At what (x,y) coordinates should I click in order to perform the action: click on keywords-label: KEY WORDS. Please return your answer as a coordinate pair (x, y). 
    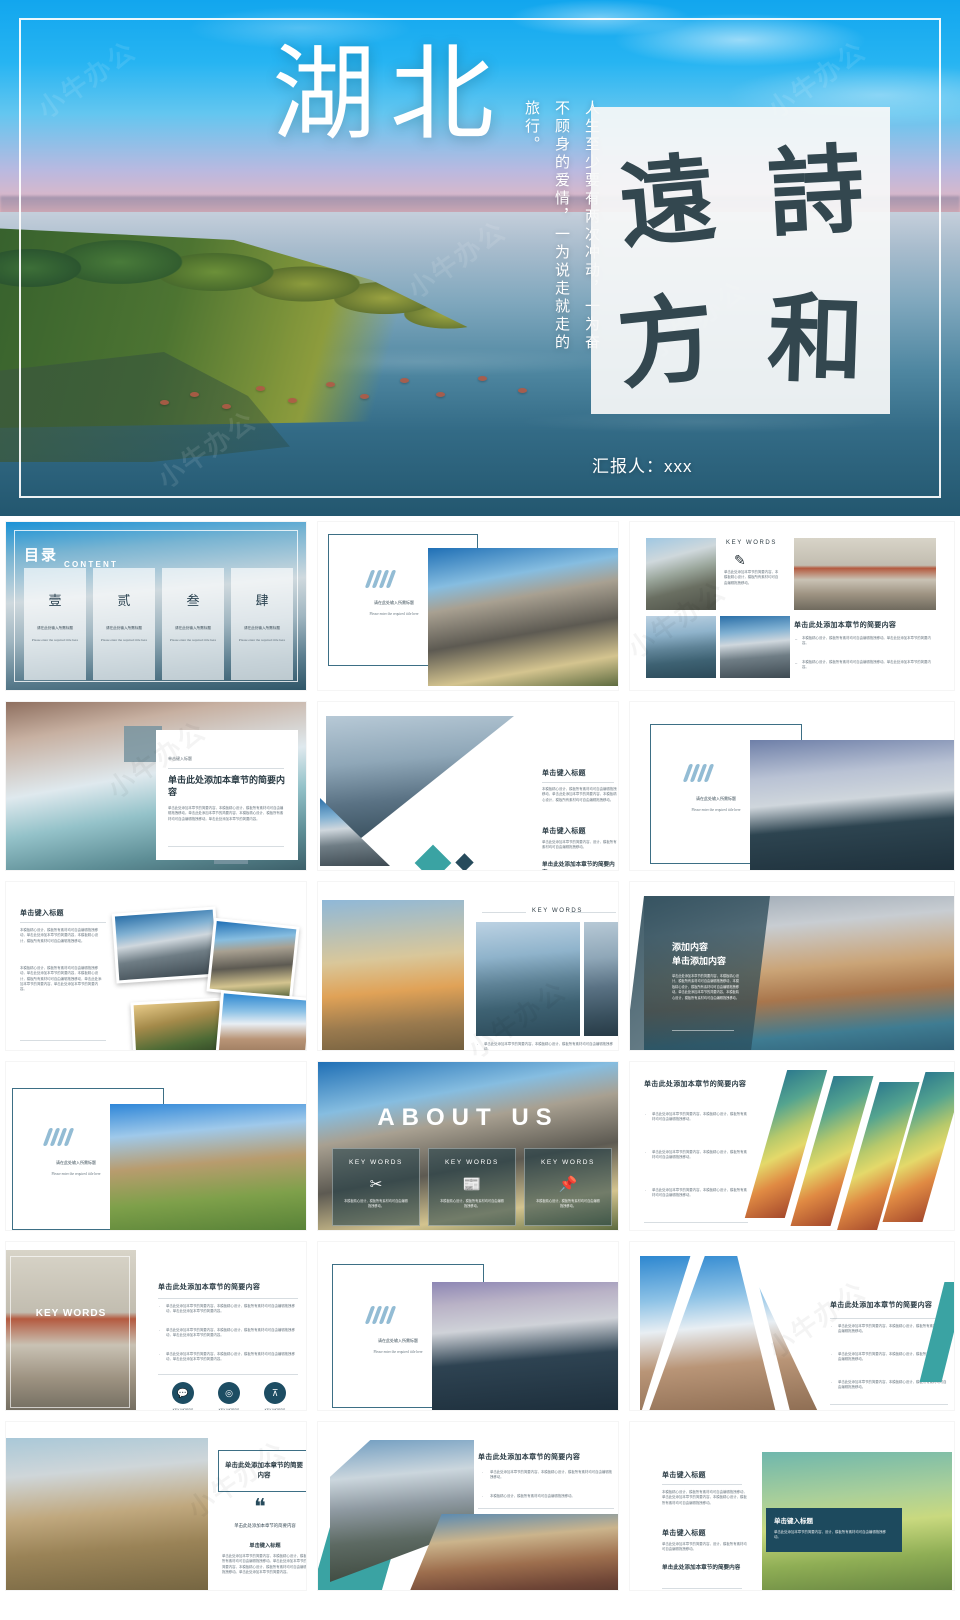
    Looking at the image, I should click on (557, 911).